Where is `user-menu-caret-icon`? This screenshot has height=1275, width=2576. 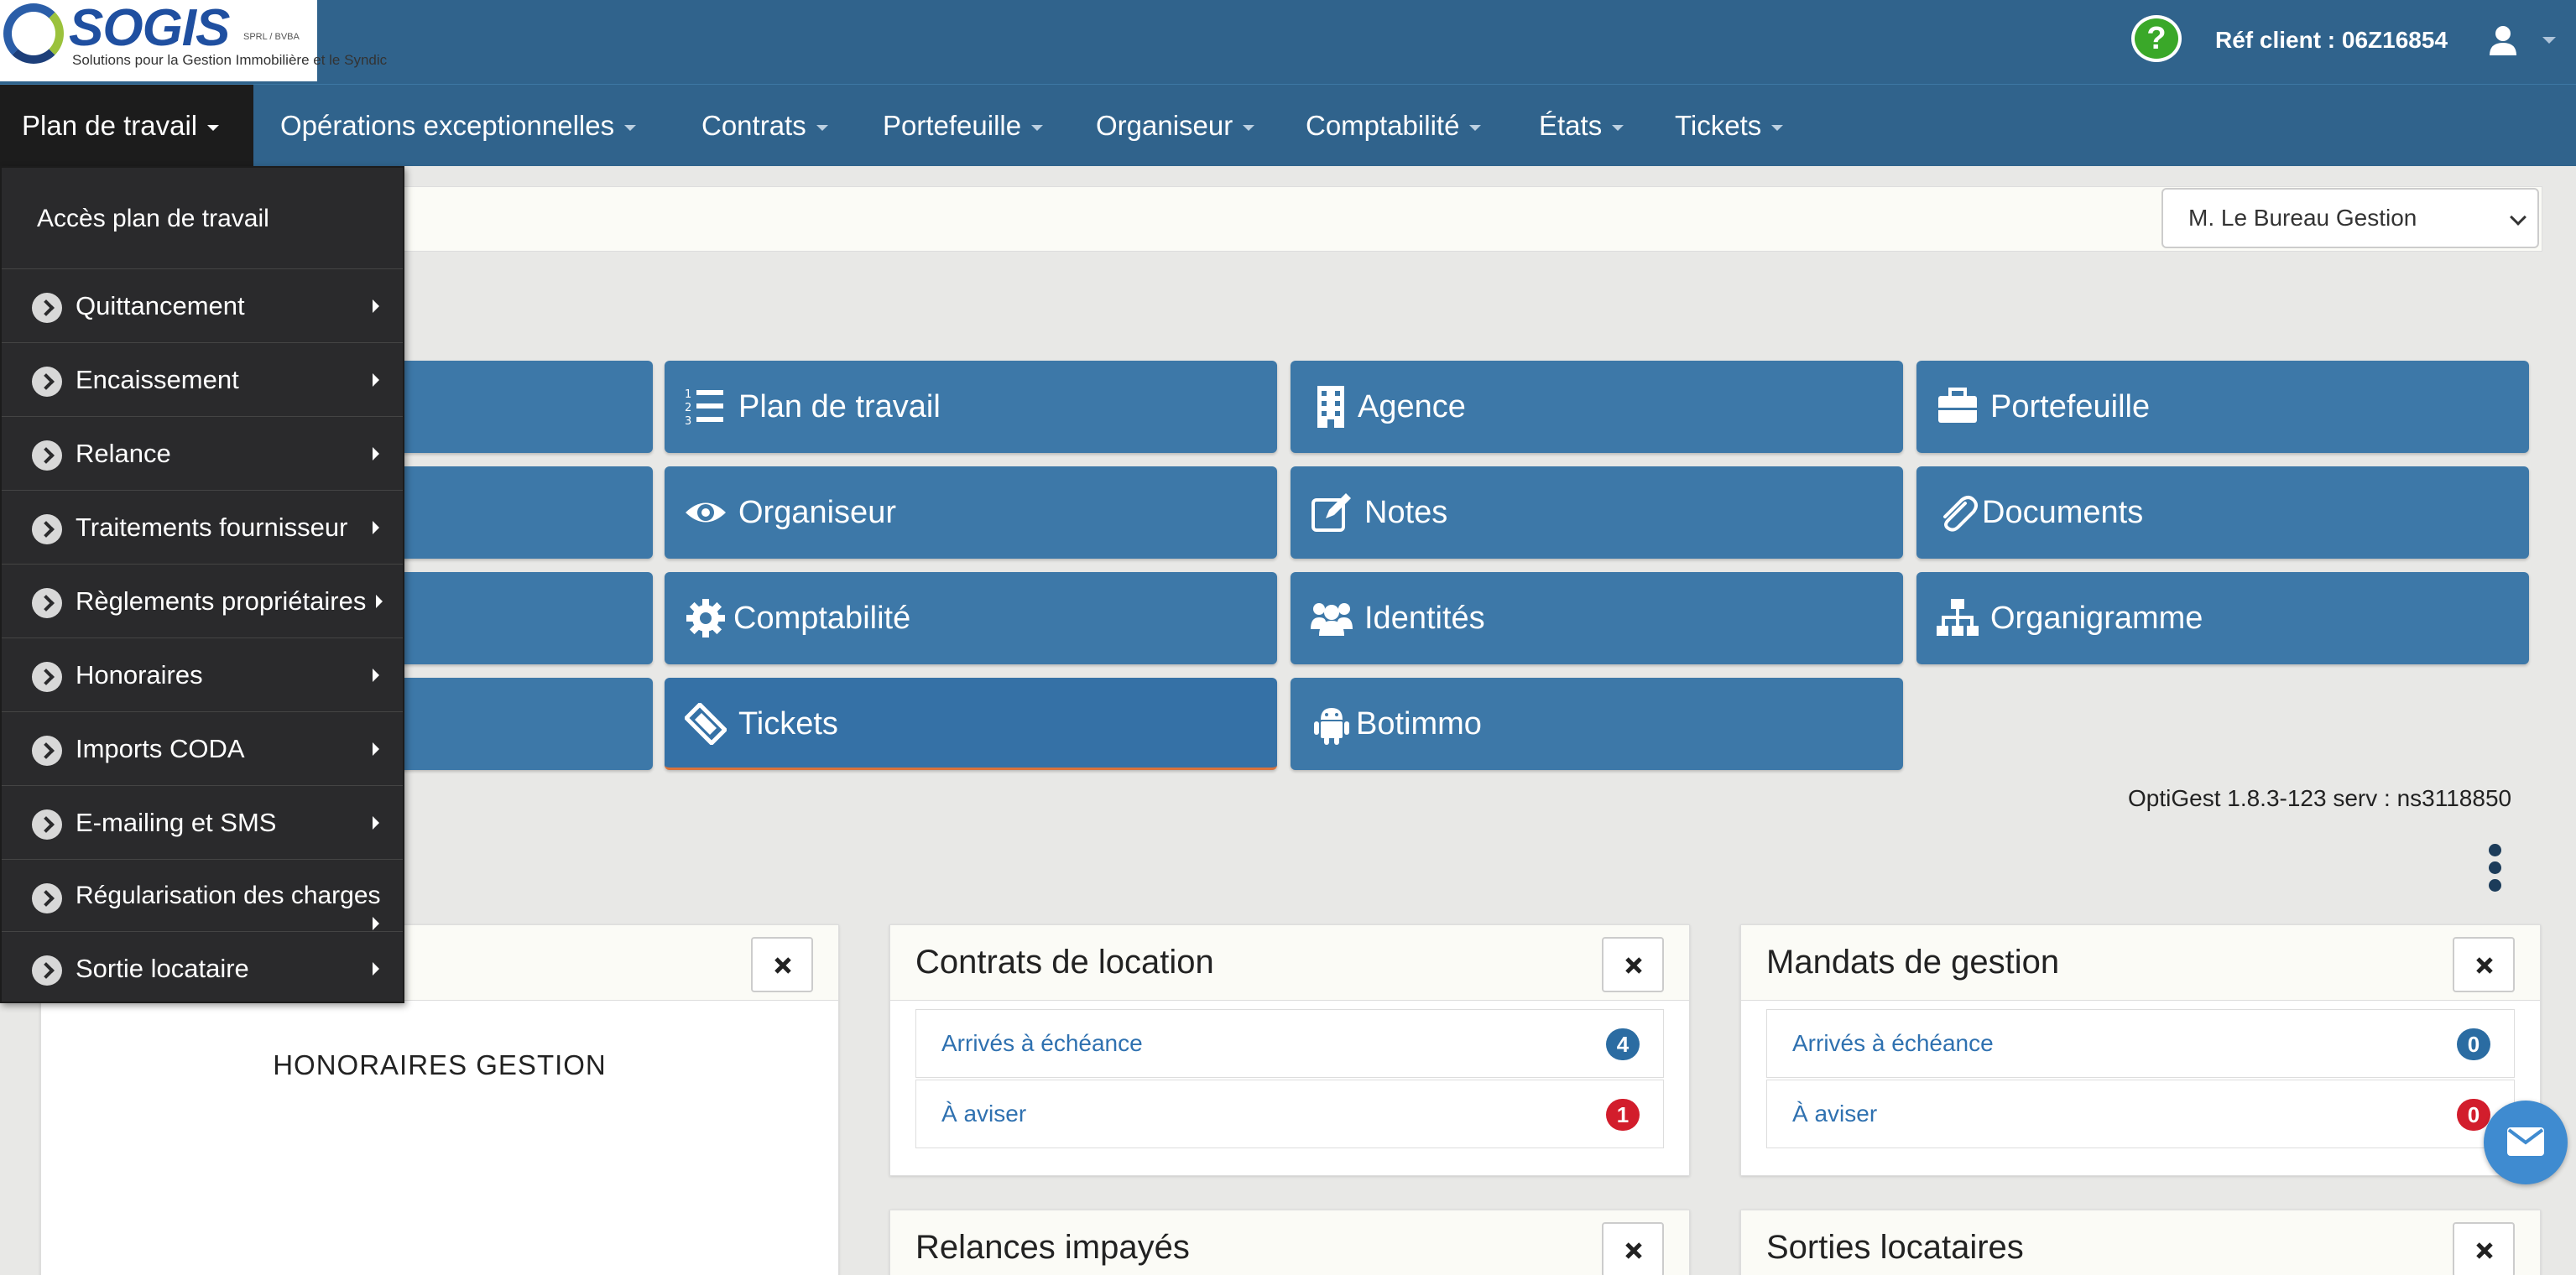 user-menu-caret-icon is located at coordinates (2549, 40).